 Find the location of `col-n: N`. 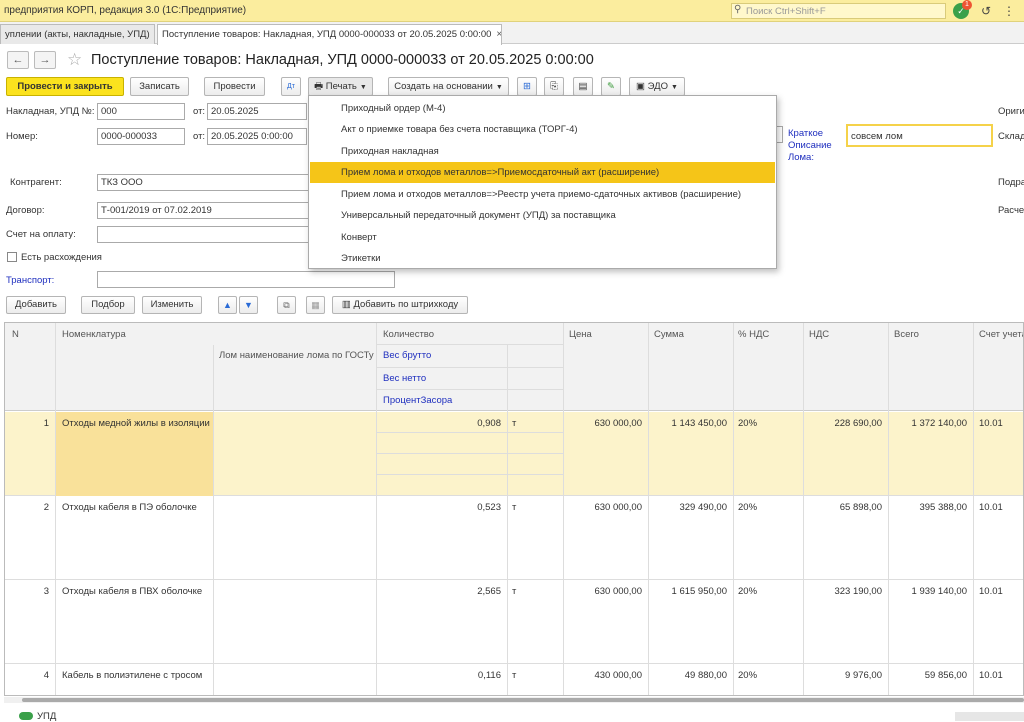

col-n: N is located at coordinates (15, 334).